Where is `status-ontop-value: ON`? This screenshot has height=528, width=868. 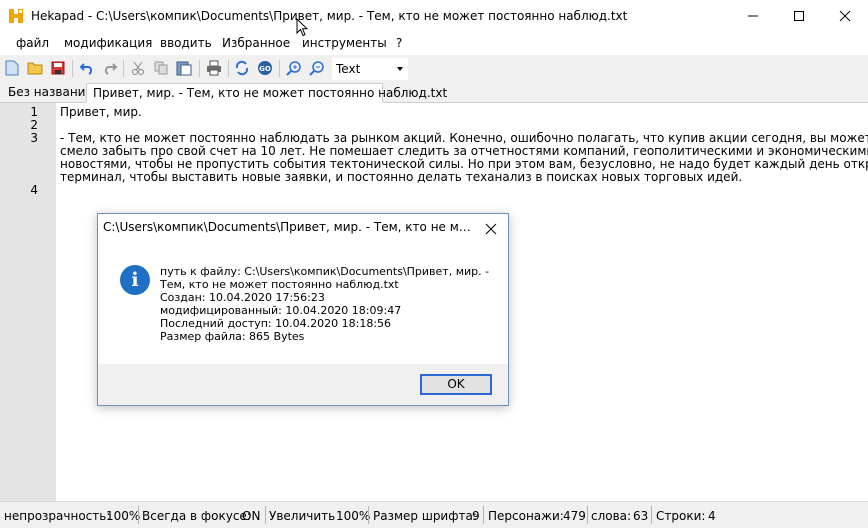
status-ontop-value: ON is located at coordinates (251, 516).